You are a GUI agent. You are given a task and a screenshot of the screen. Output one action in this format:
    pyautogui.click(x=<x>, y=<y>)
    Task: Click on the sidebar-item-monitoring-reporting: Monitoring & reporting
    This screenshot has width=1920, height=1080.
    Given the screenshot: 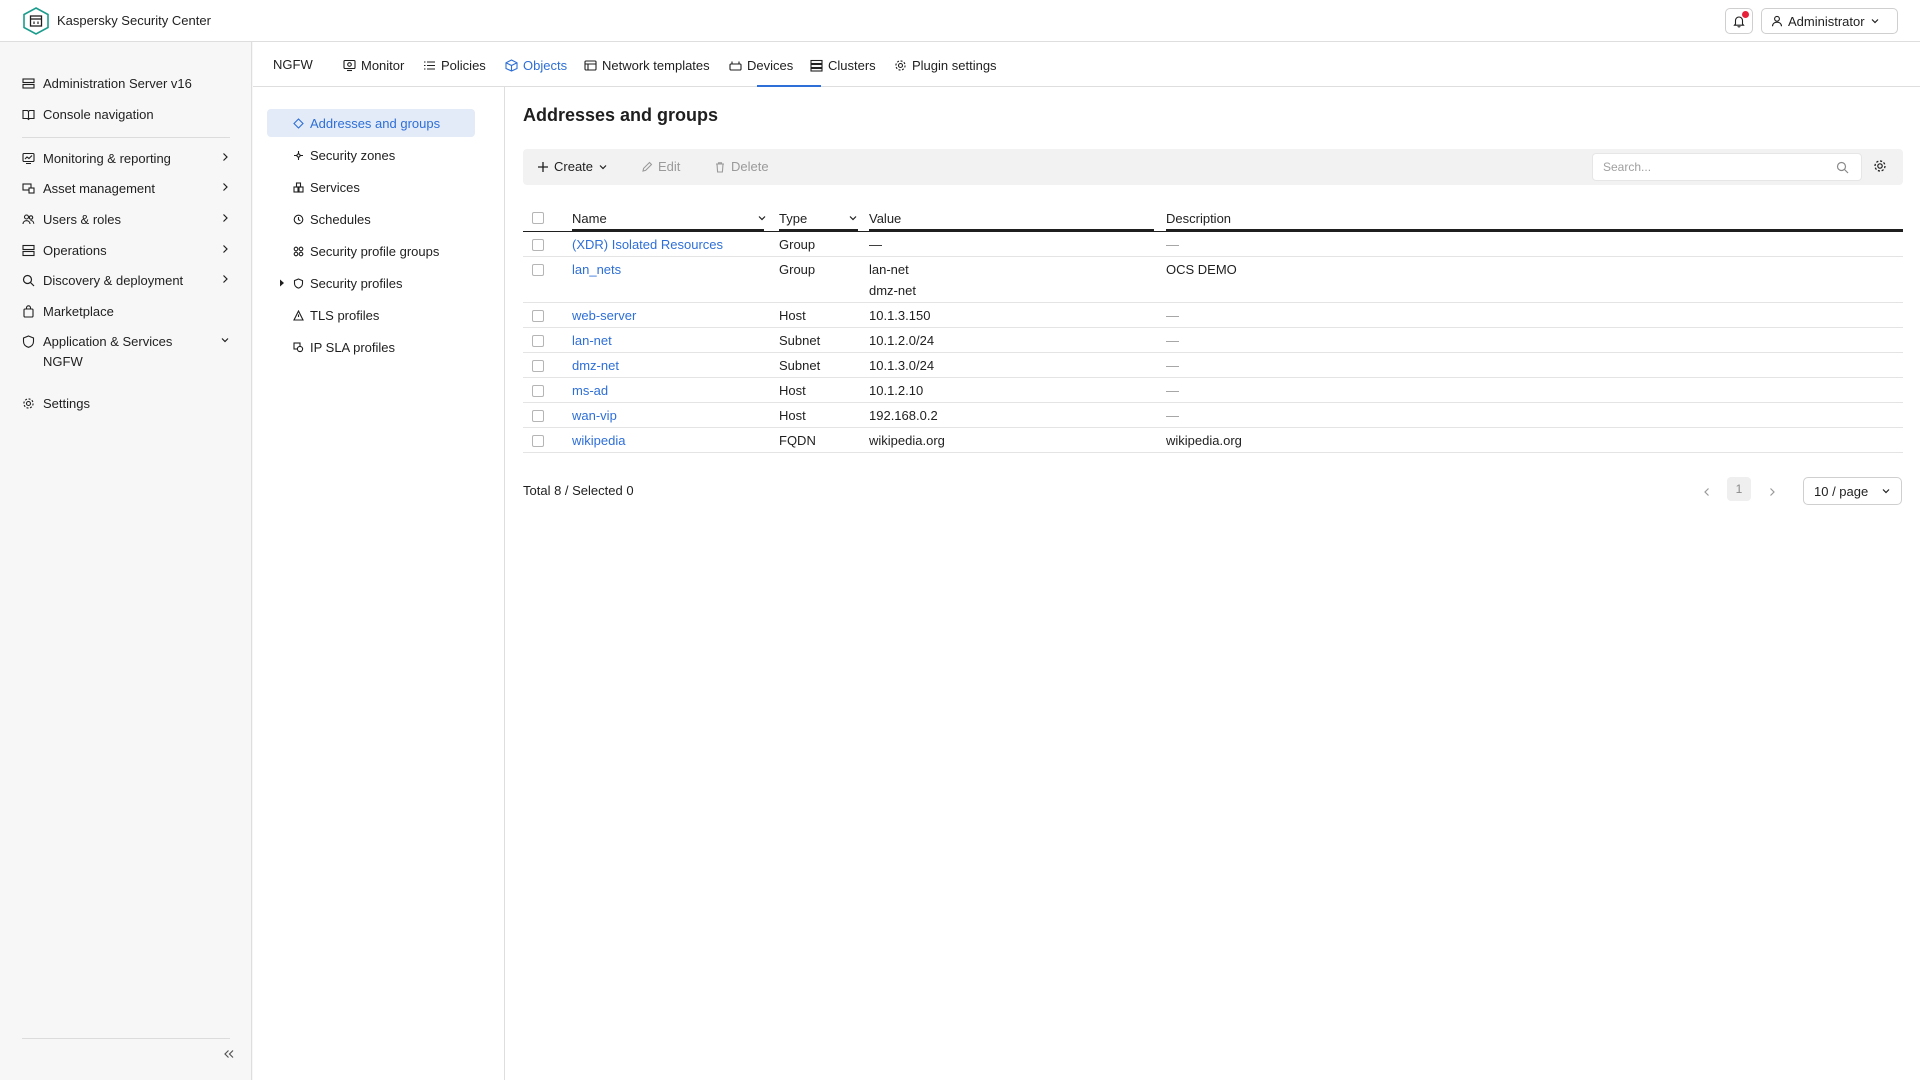 What is the action you would take?
    pyautogui.click(x=126, y=158)
    